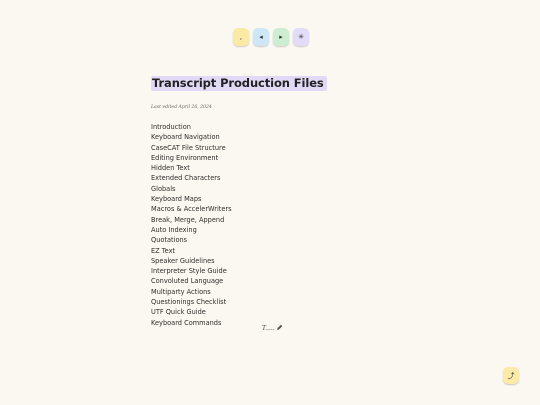 This screenshot has width=540, height=405. What do you see at coordinates (281, 220) in the screenshot?
I see `toc-item: Break, Merge, Append` at bounding box center [281, 220].